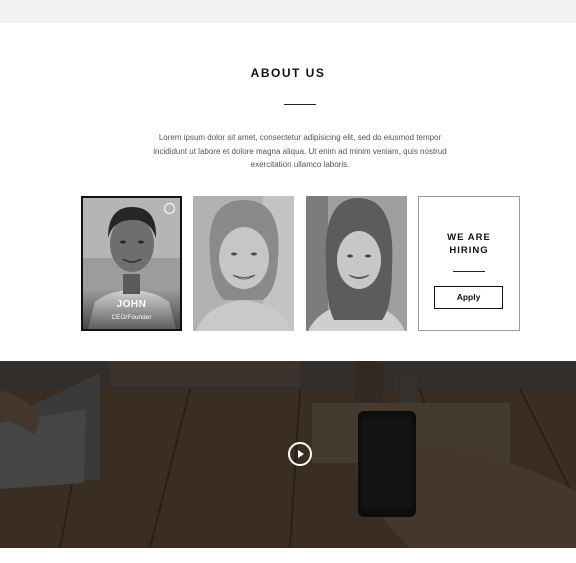  Describe the element at coordinates (288, 555) in the screenshot. I see `bottom-bar` at that location.